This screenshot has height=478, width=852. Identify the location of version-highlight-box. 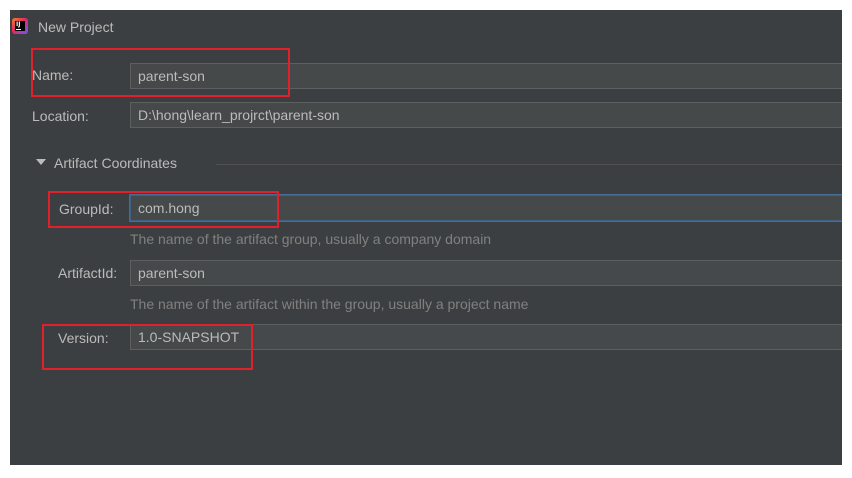
(147, 347).